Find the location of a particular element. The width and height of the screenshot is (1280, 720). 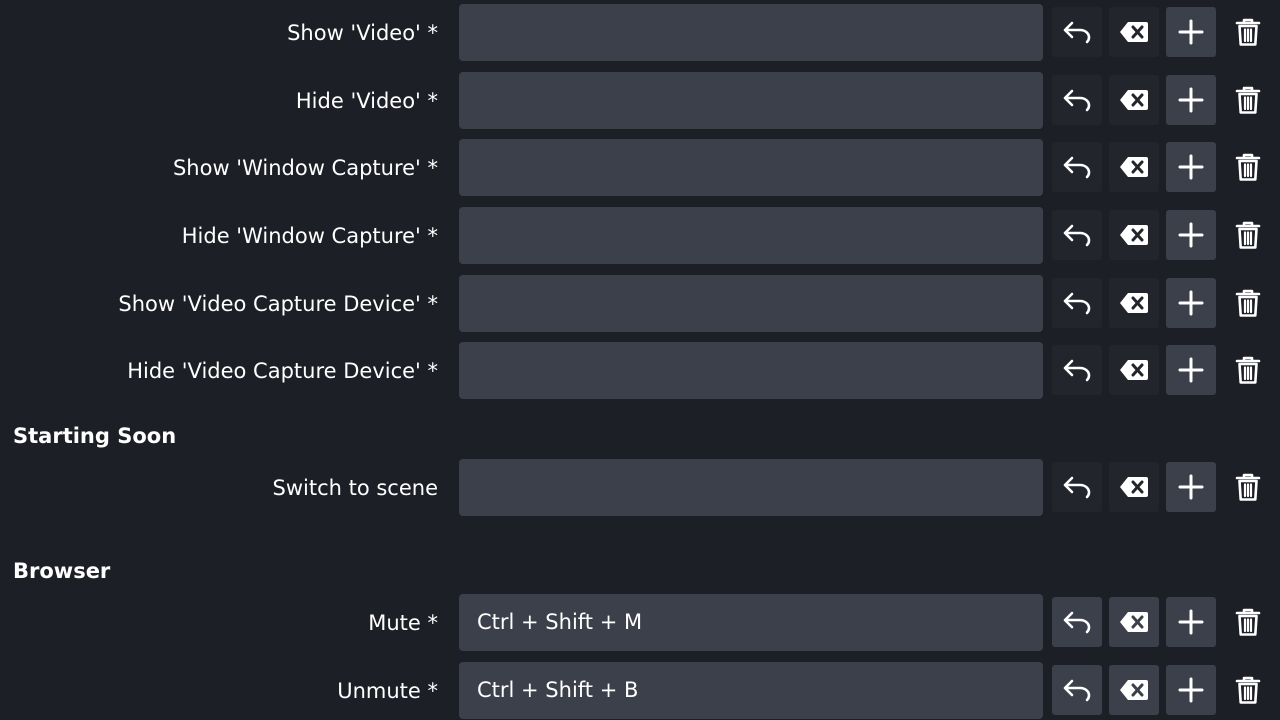

hotkey-row: Show 'Window Capture' * is located at coordinates (640, 168).